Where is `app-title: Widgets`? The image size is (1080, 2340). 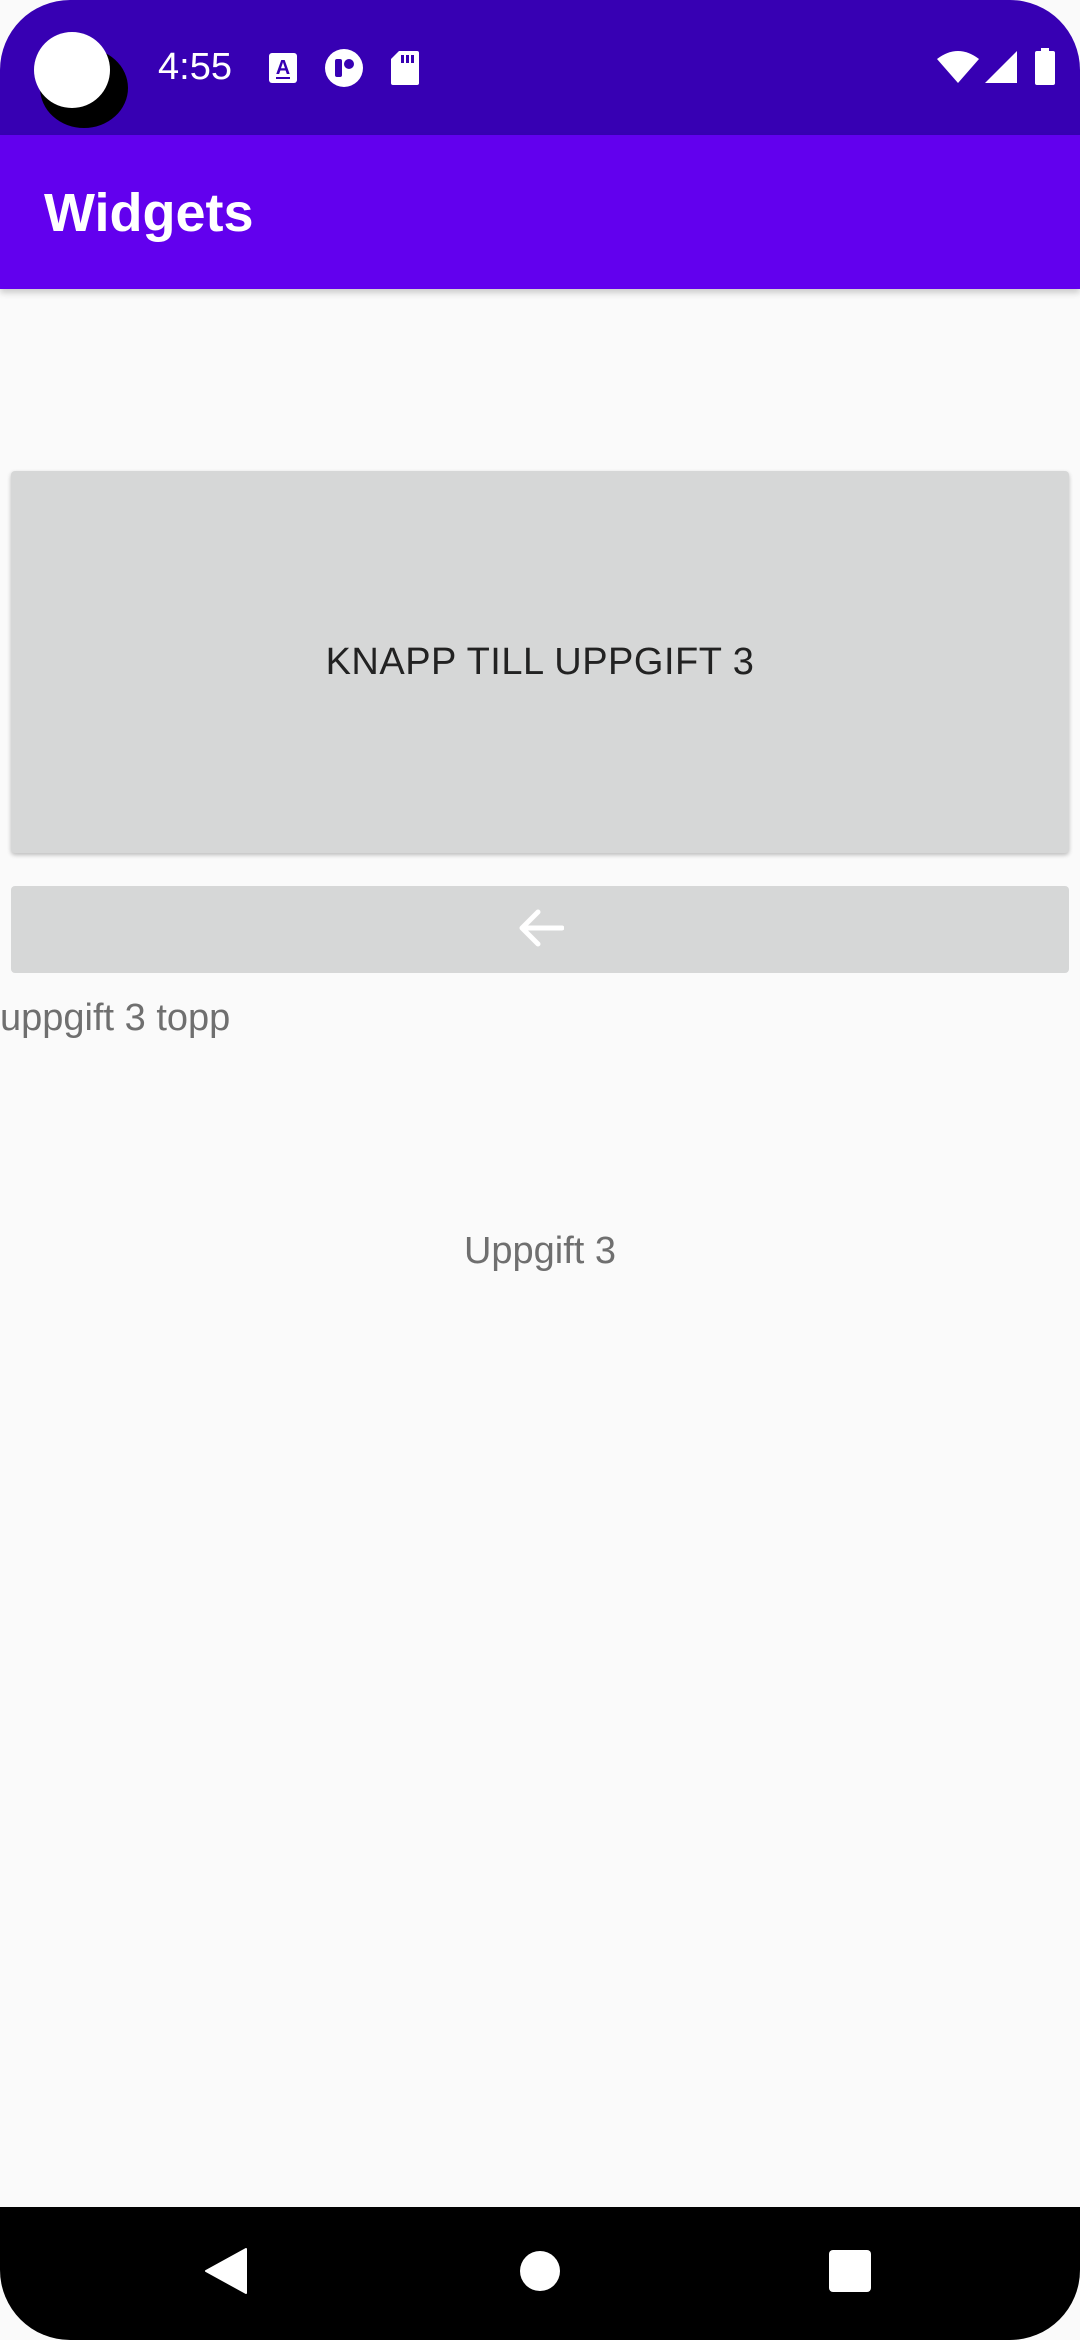 app-title: Widgets is located at coordinates (149, 213).